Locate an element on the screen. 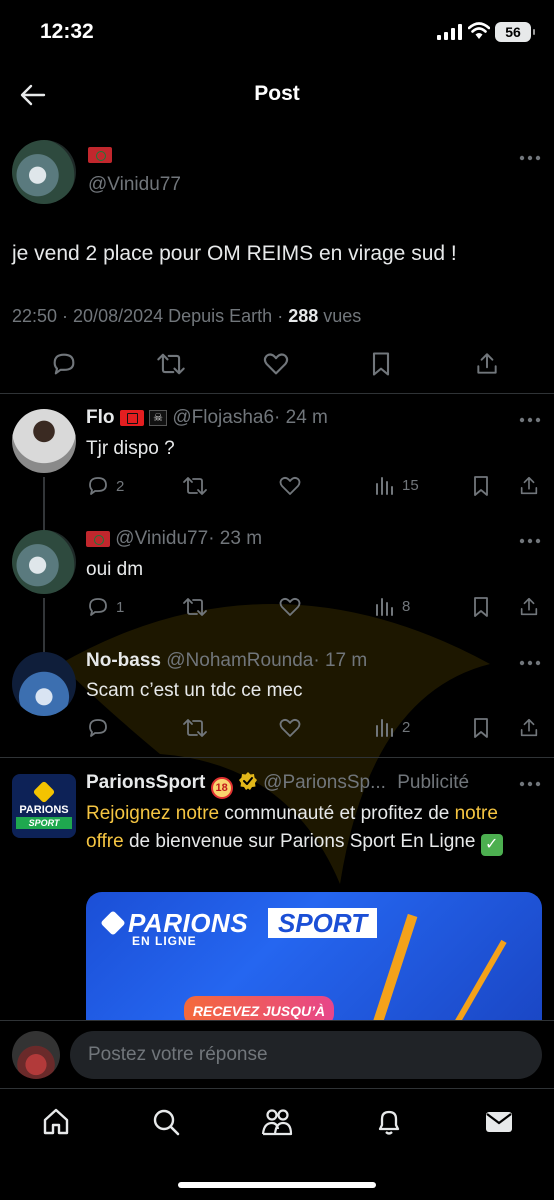 This screenshot has width=554, height=1200. communities-icon is located at coordinates (277, 1122).